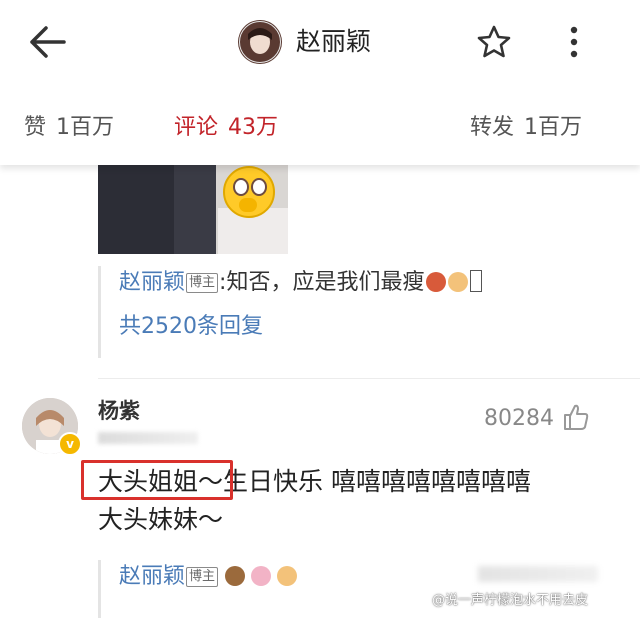 Image resolution: width=640 pixels, height=618 pixels. I want to click on header-avatar, so click(260, 42).